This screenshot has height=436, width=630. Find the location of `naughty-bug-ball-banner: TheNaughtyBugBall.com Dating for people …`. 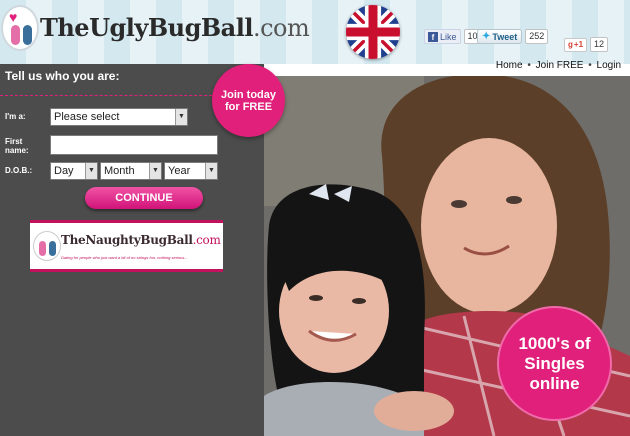

naughty-bug-ball-banner: TheNaughtyBugBall.com Dating for people … is located at coordinates (126, 246).